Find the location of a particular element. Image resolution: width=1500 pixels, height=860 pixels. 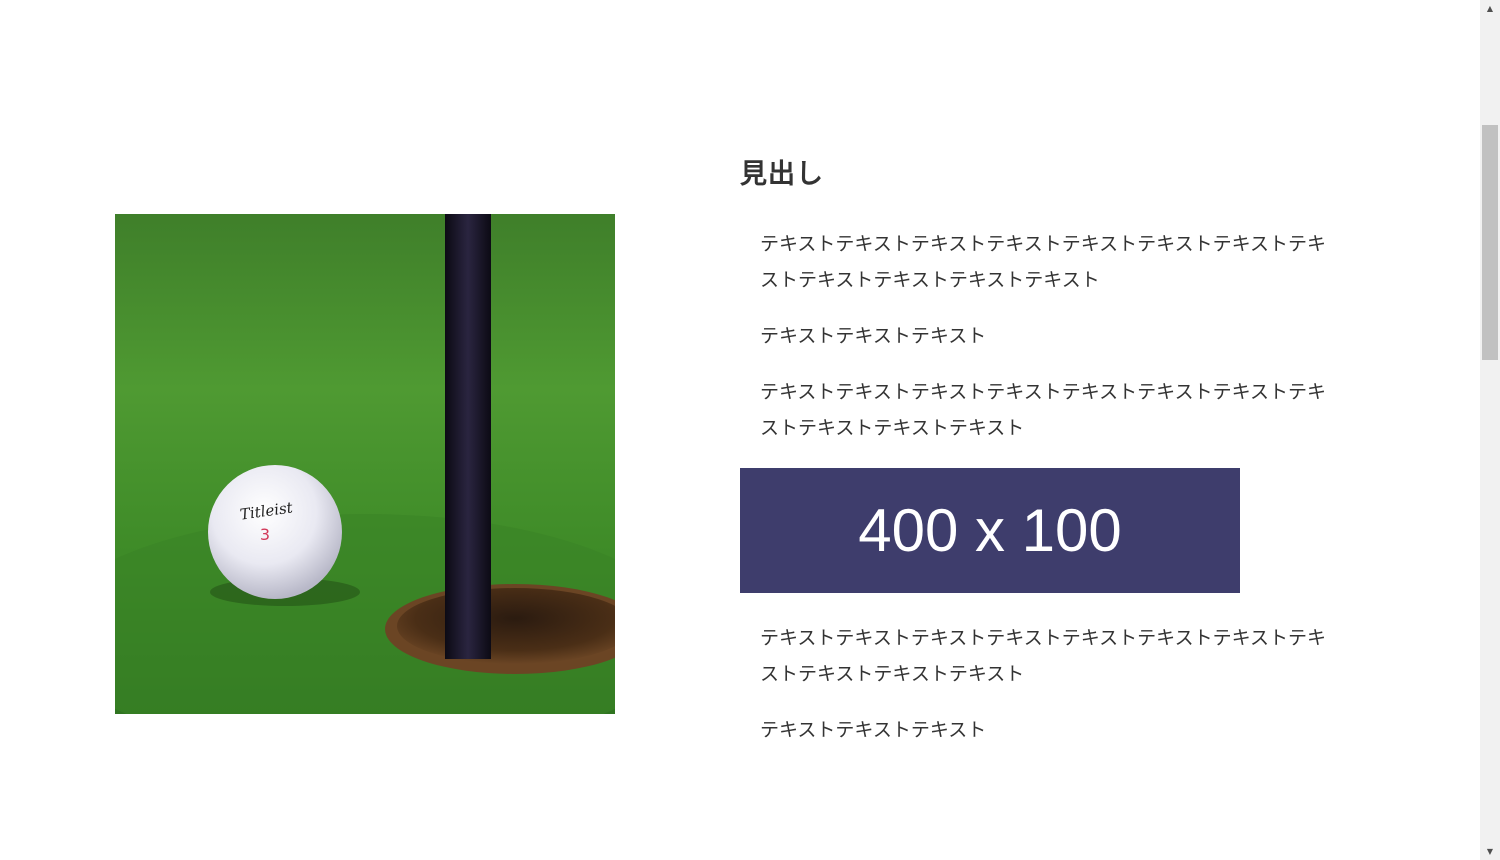

triangle-up-icon: ▲ is located at coordinates (1490, 8).